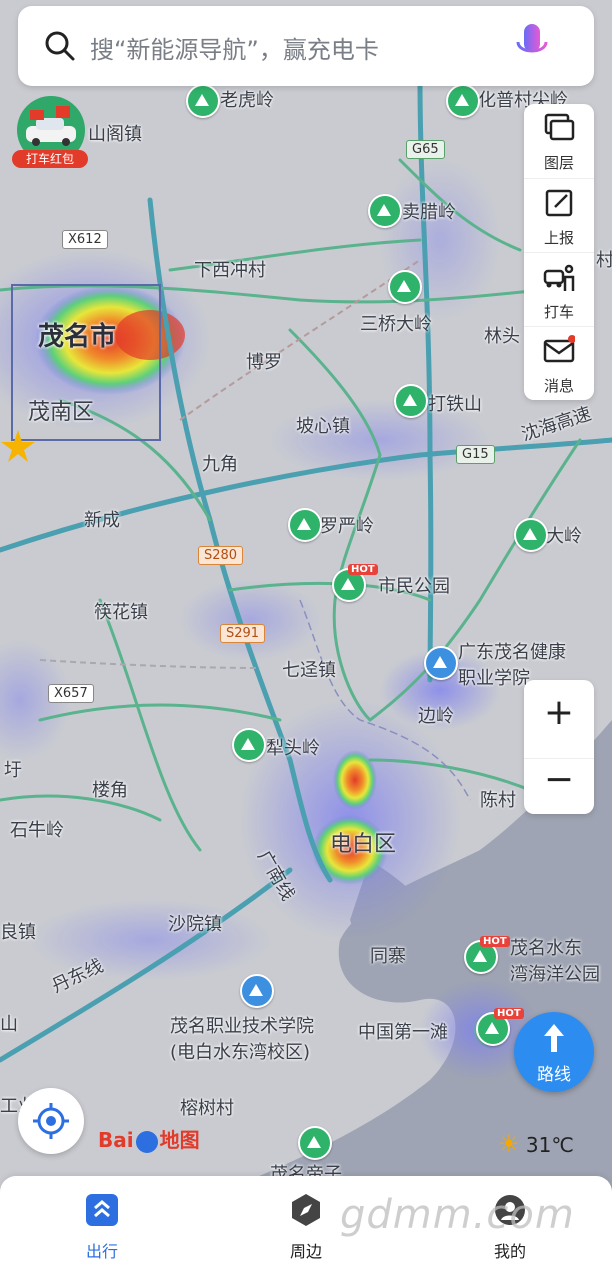  What do you see at coordinates (558, 312) in the screenshot?
I see `taxi-label: 打车` at bounding box center [558, 312].